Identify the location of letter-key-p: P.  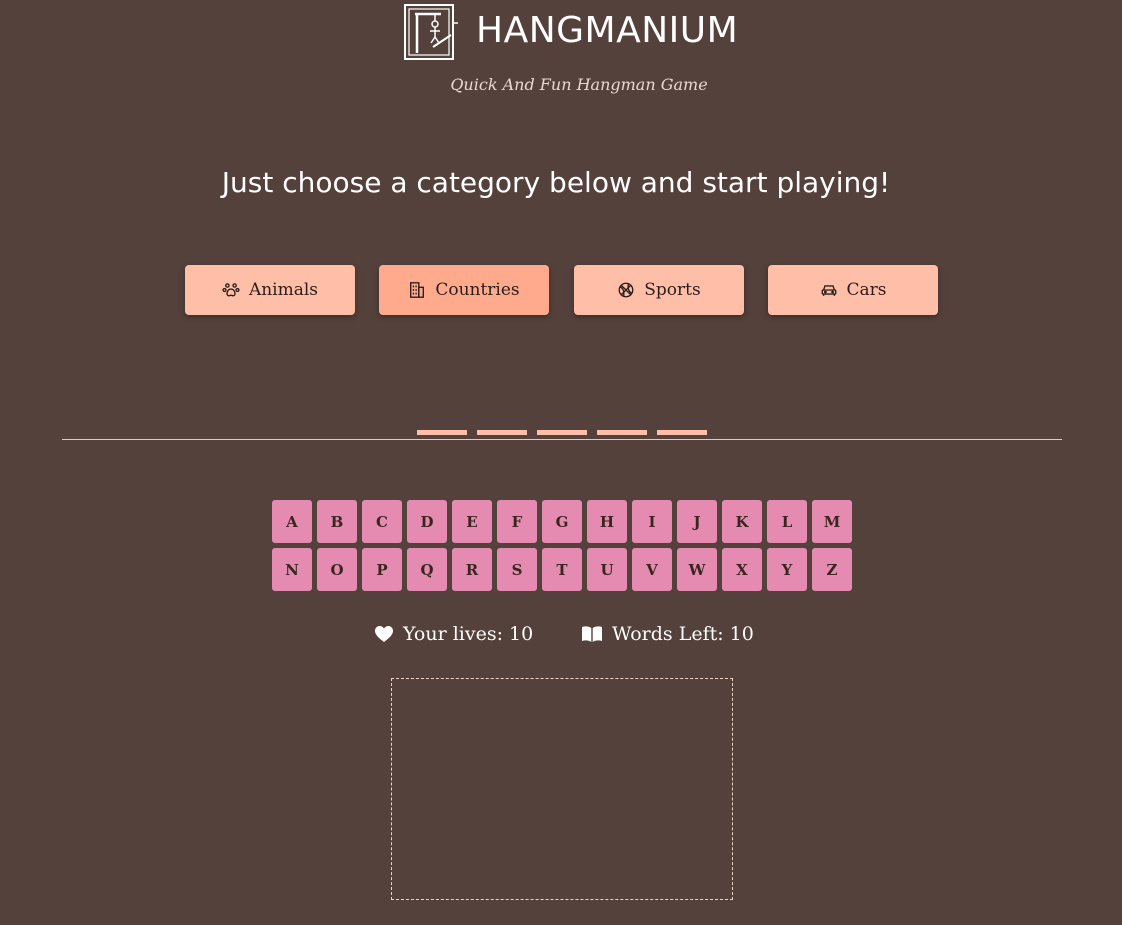
(382, 569).